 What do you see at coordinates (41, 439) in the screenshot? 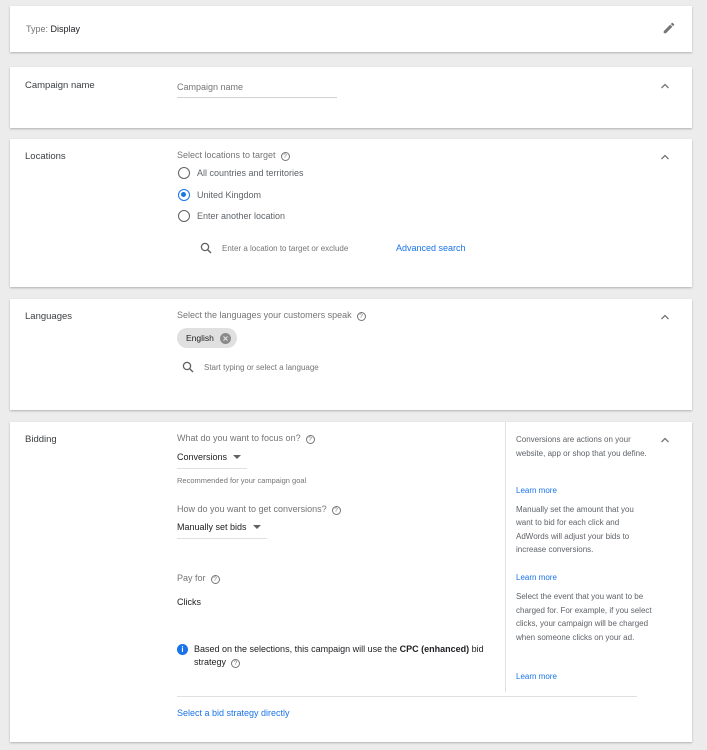
I see `bidding-title: Bidding` at bounding box center [41, 439].